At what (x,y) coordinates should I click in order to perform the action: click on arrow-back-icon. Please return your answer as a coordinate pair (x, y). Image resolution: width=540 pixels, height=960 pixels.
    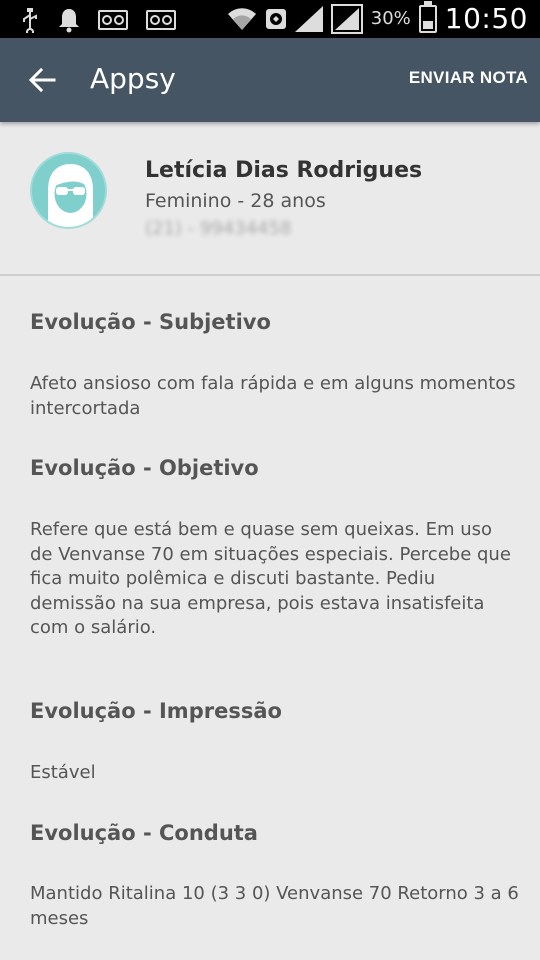
    Looking at the image, I should click on (42, 80).